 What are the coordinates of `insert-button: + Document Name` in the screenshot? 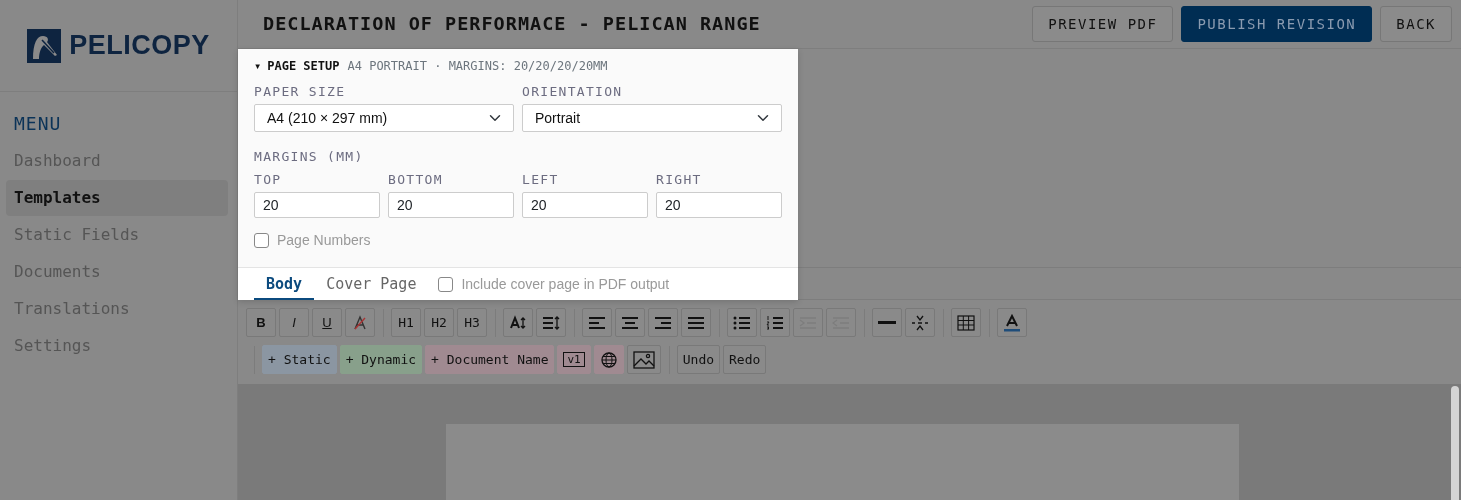 It's located at (490, 359).